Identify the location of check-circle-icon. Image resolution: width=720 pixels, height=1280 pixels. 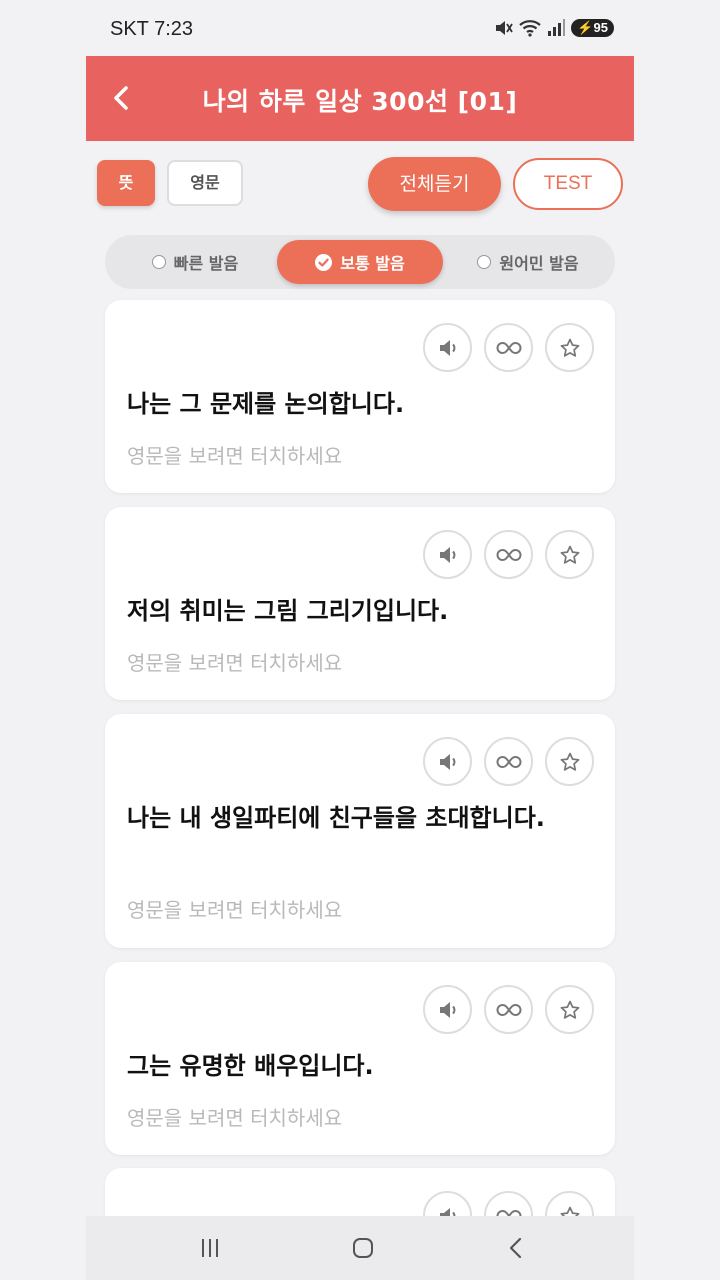
(324, 262).